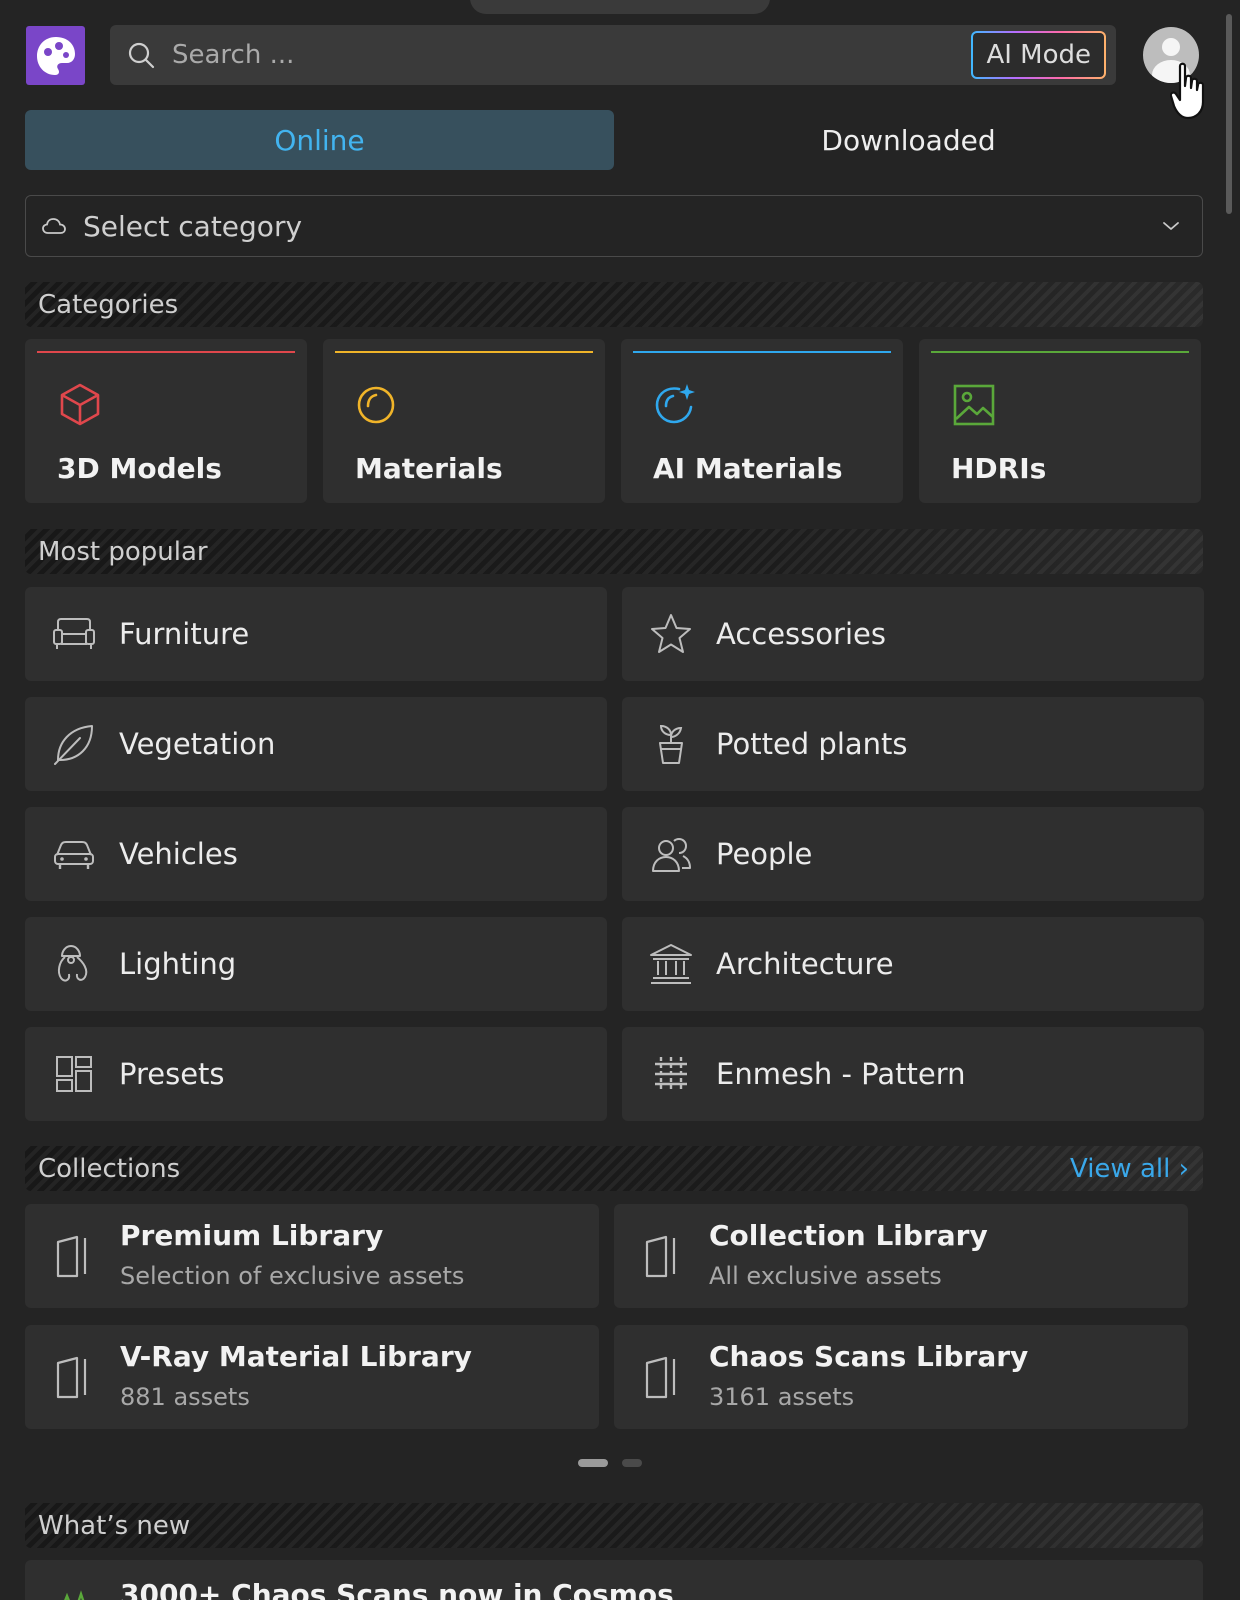  What do you see at coordinates (319, 140) in the screenshot?
I see `tab-online: Online` at bounding box center [319, 140].